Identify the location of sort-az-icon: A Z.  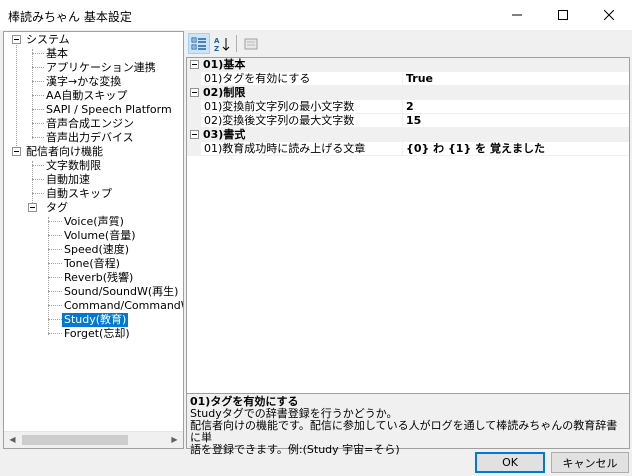
(222, 44).